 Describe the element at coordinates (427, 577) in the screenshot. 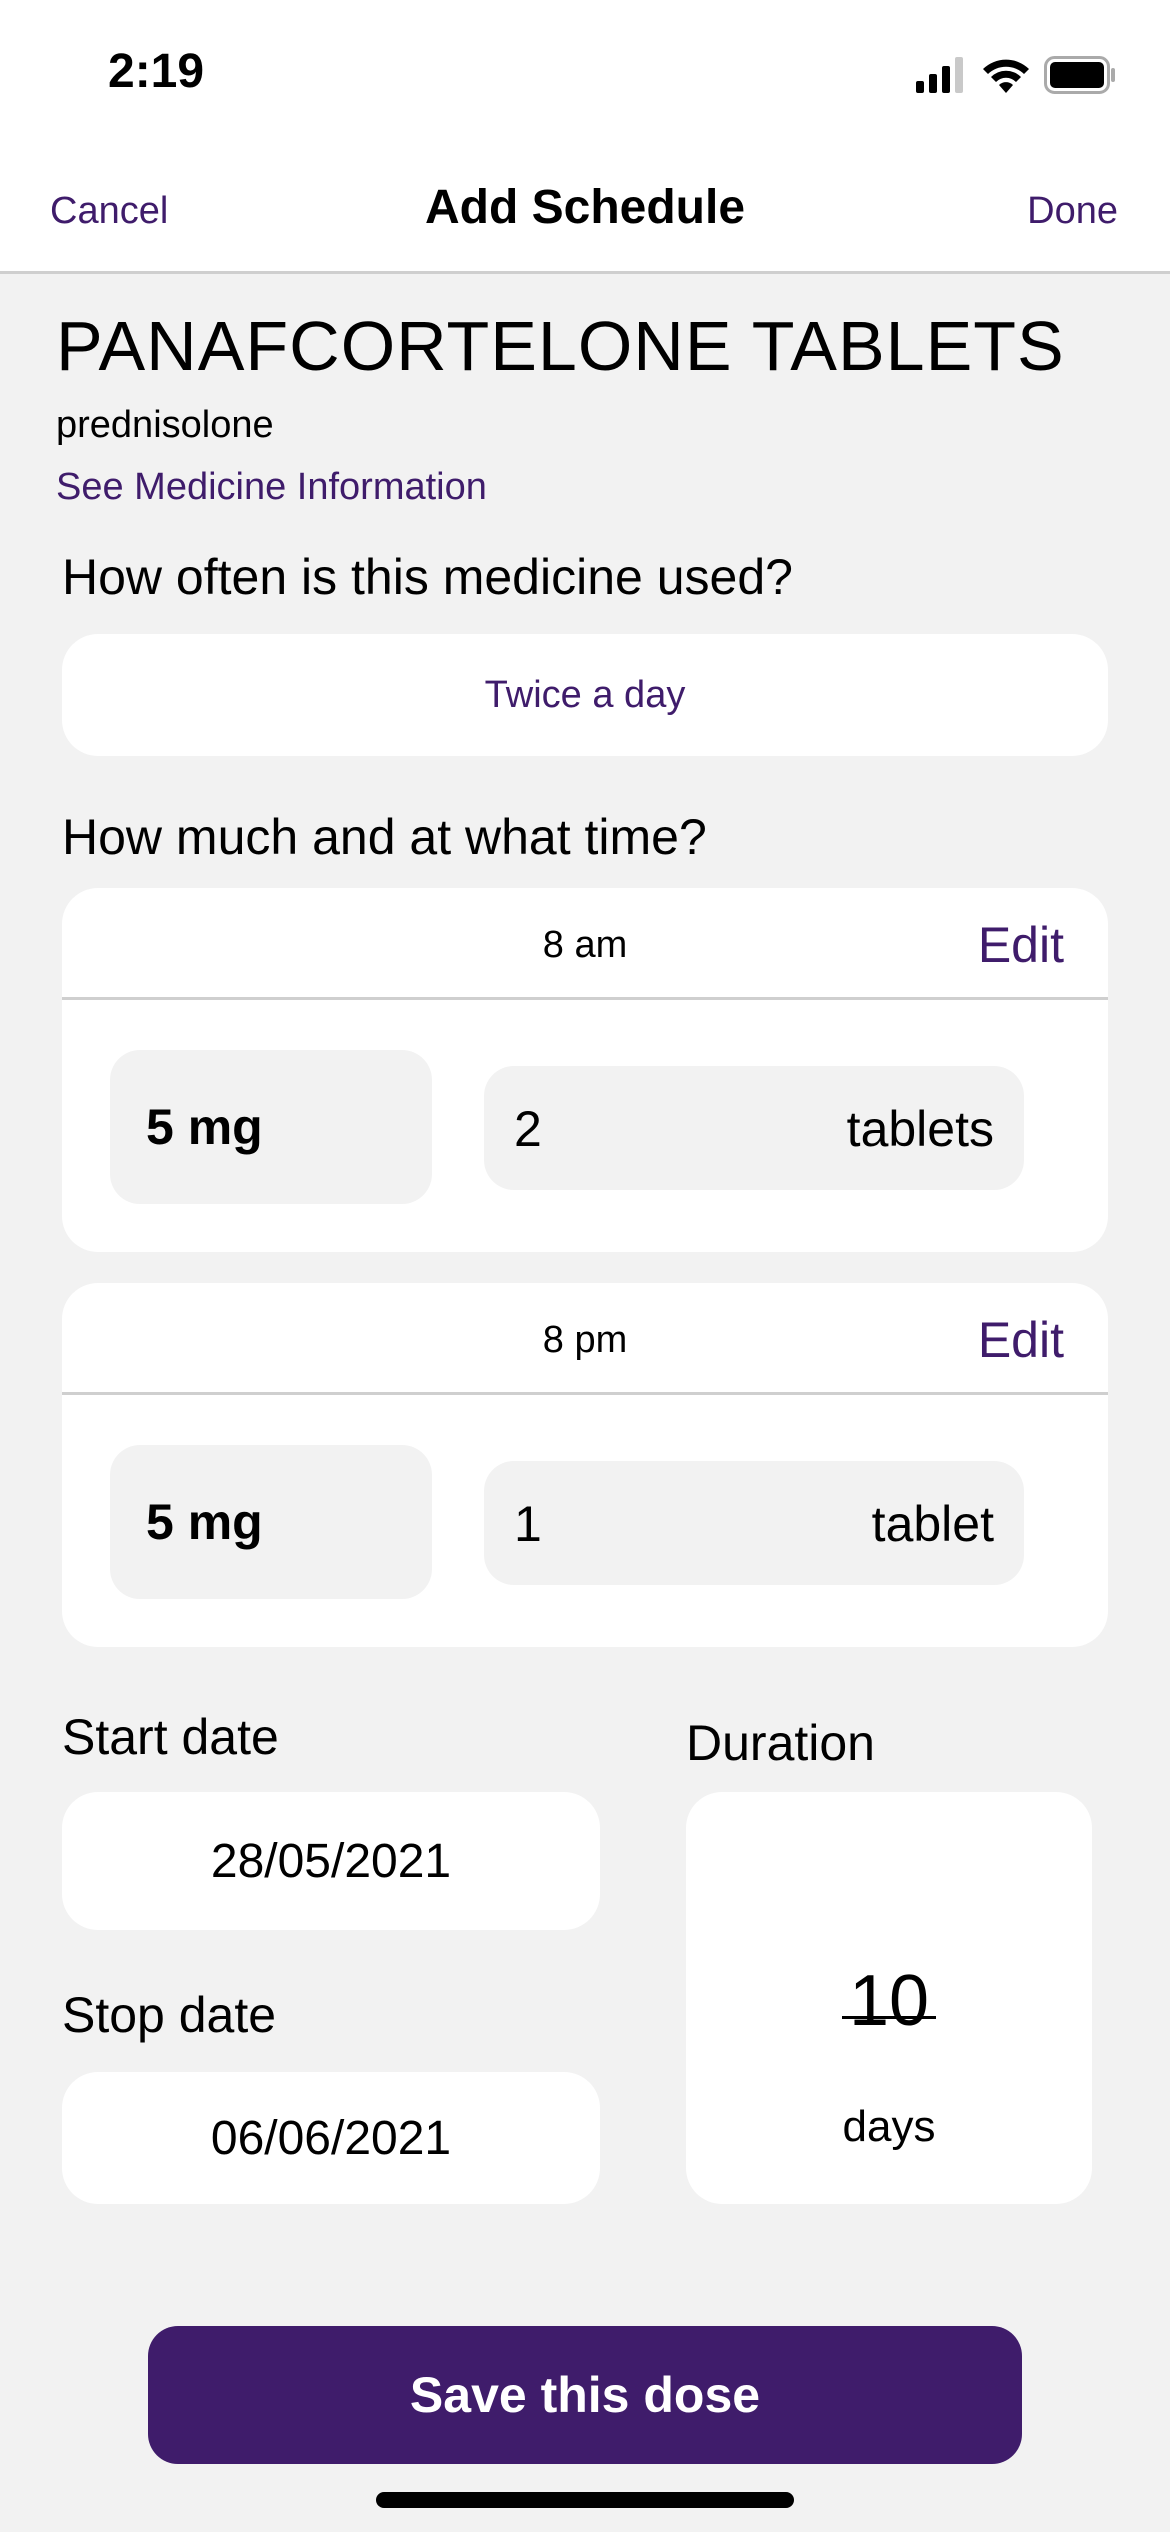

I see `frequency-question: How often is this medicine used?` at that location.